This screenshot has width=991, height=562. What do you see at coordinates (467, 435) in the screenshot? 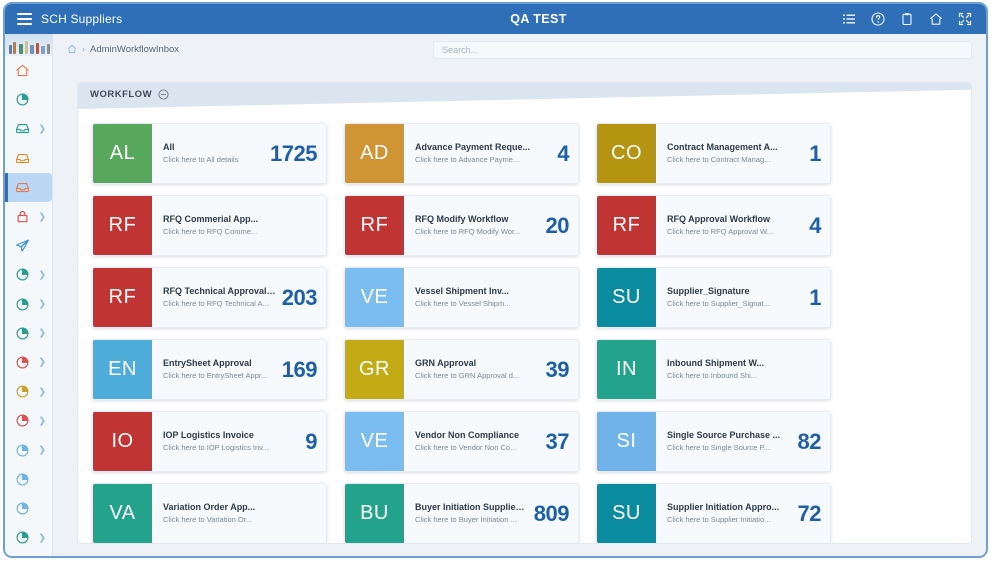
I see `tile-title: Vendor Non Compliance` at bounding box center [467, 435].